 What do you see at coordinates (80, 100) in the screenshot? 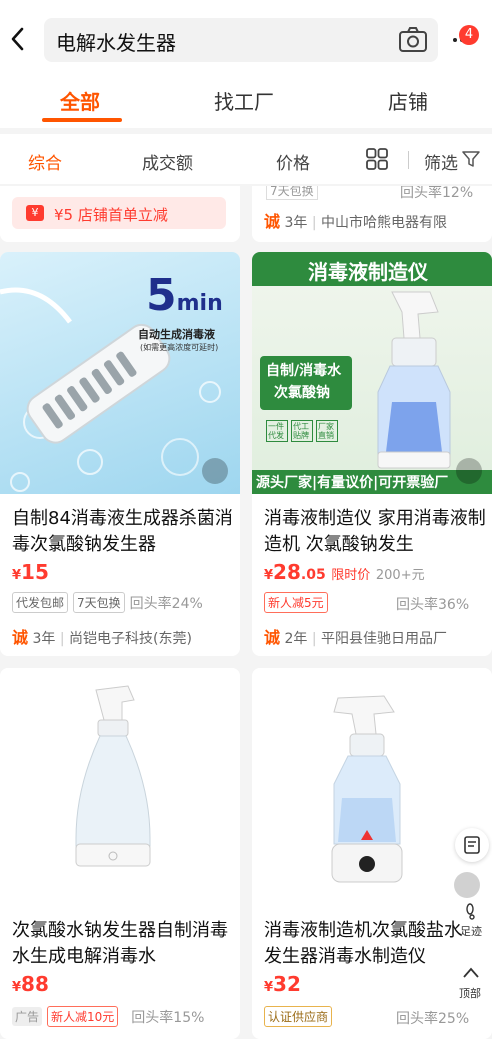
I see `tab-all: 全部` at bounding box center [80, 100].